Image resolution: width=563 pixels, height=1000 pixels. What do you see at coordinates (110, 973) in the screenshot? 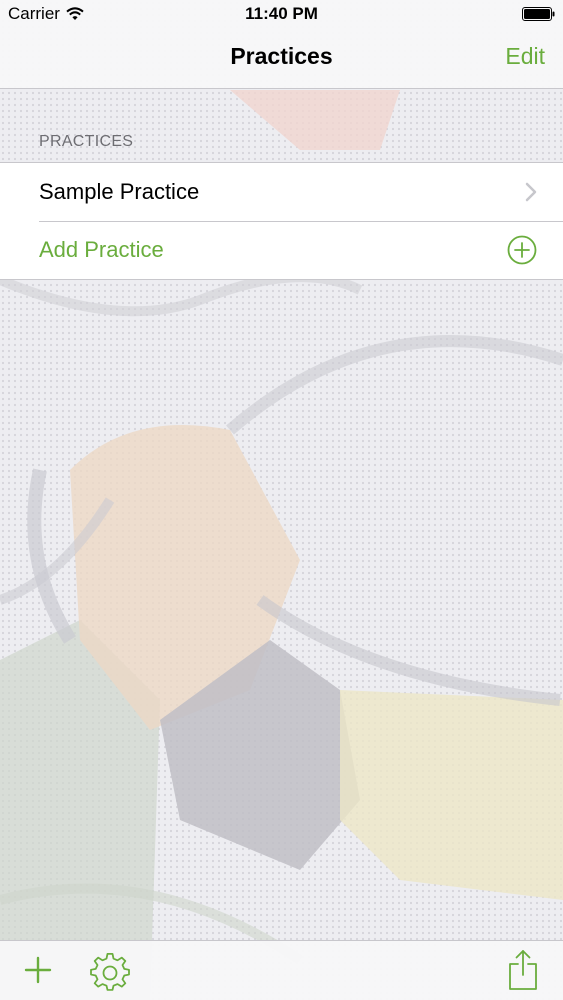
I see `gear-icon` at bounding box center [110, 973].